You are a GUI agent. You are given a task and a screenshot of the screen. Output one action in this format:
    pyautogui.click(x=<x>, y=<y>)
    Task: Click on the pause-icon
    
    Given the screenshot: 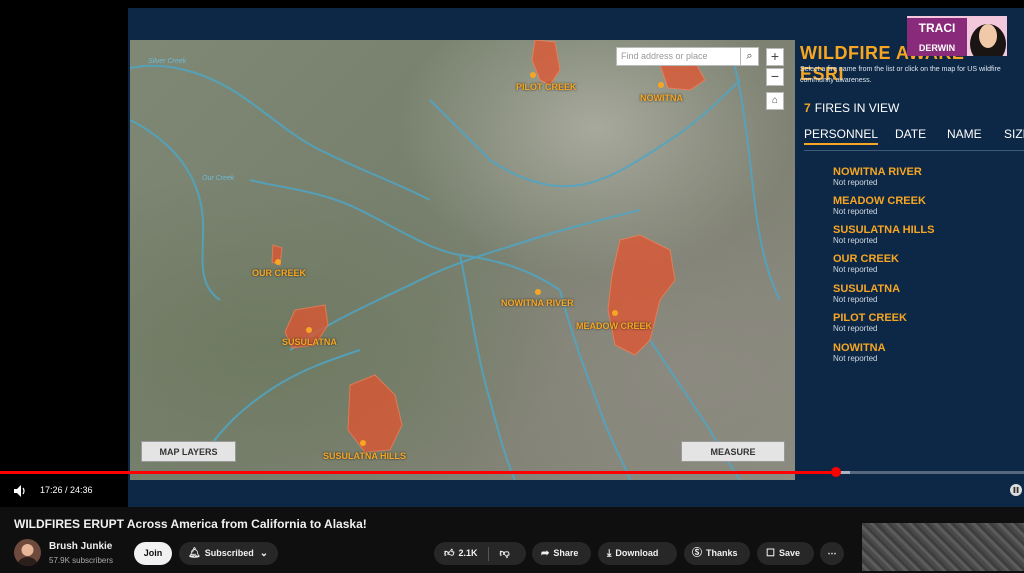 What is the action you would take?
    pyautogui.click(x=1016, y=490)
    